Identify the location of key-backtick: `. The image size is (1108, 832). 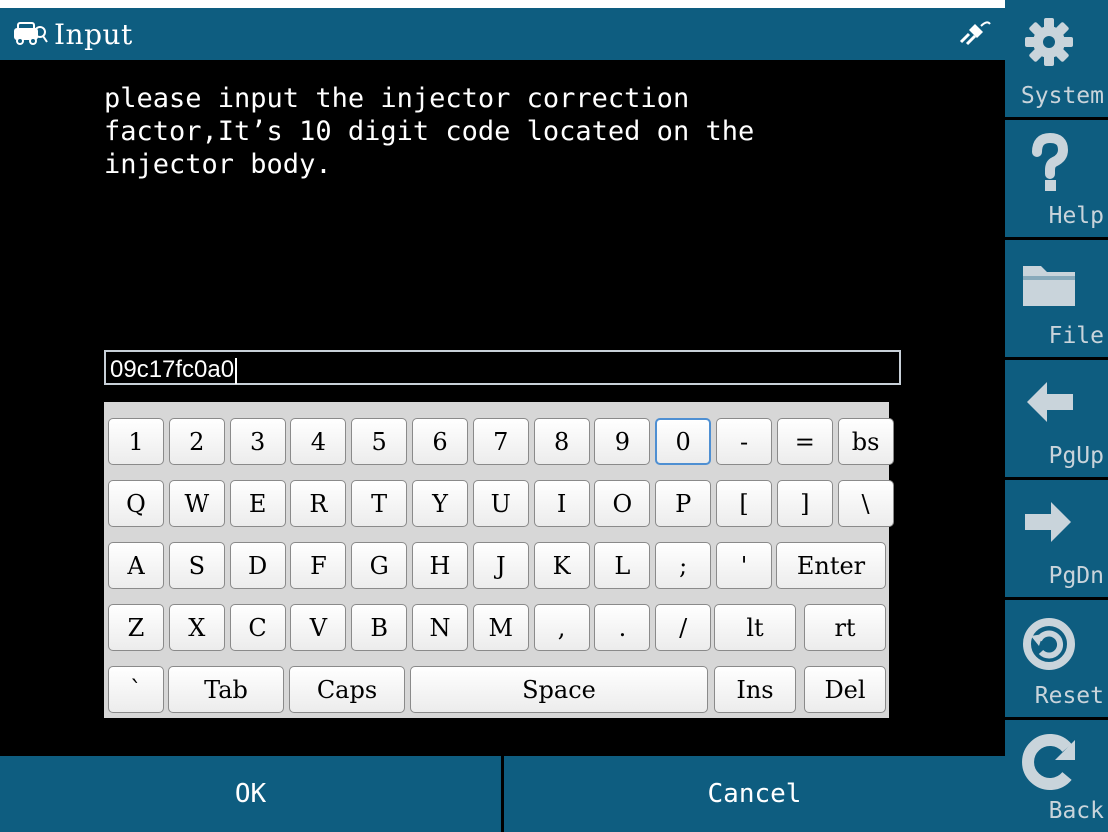
(136, 689).